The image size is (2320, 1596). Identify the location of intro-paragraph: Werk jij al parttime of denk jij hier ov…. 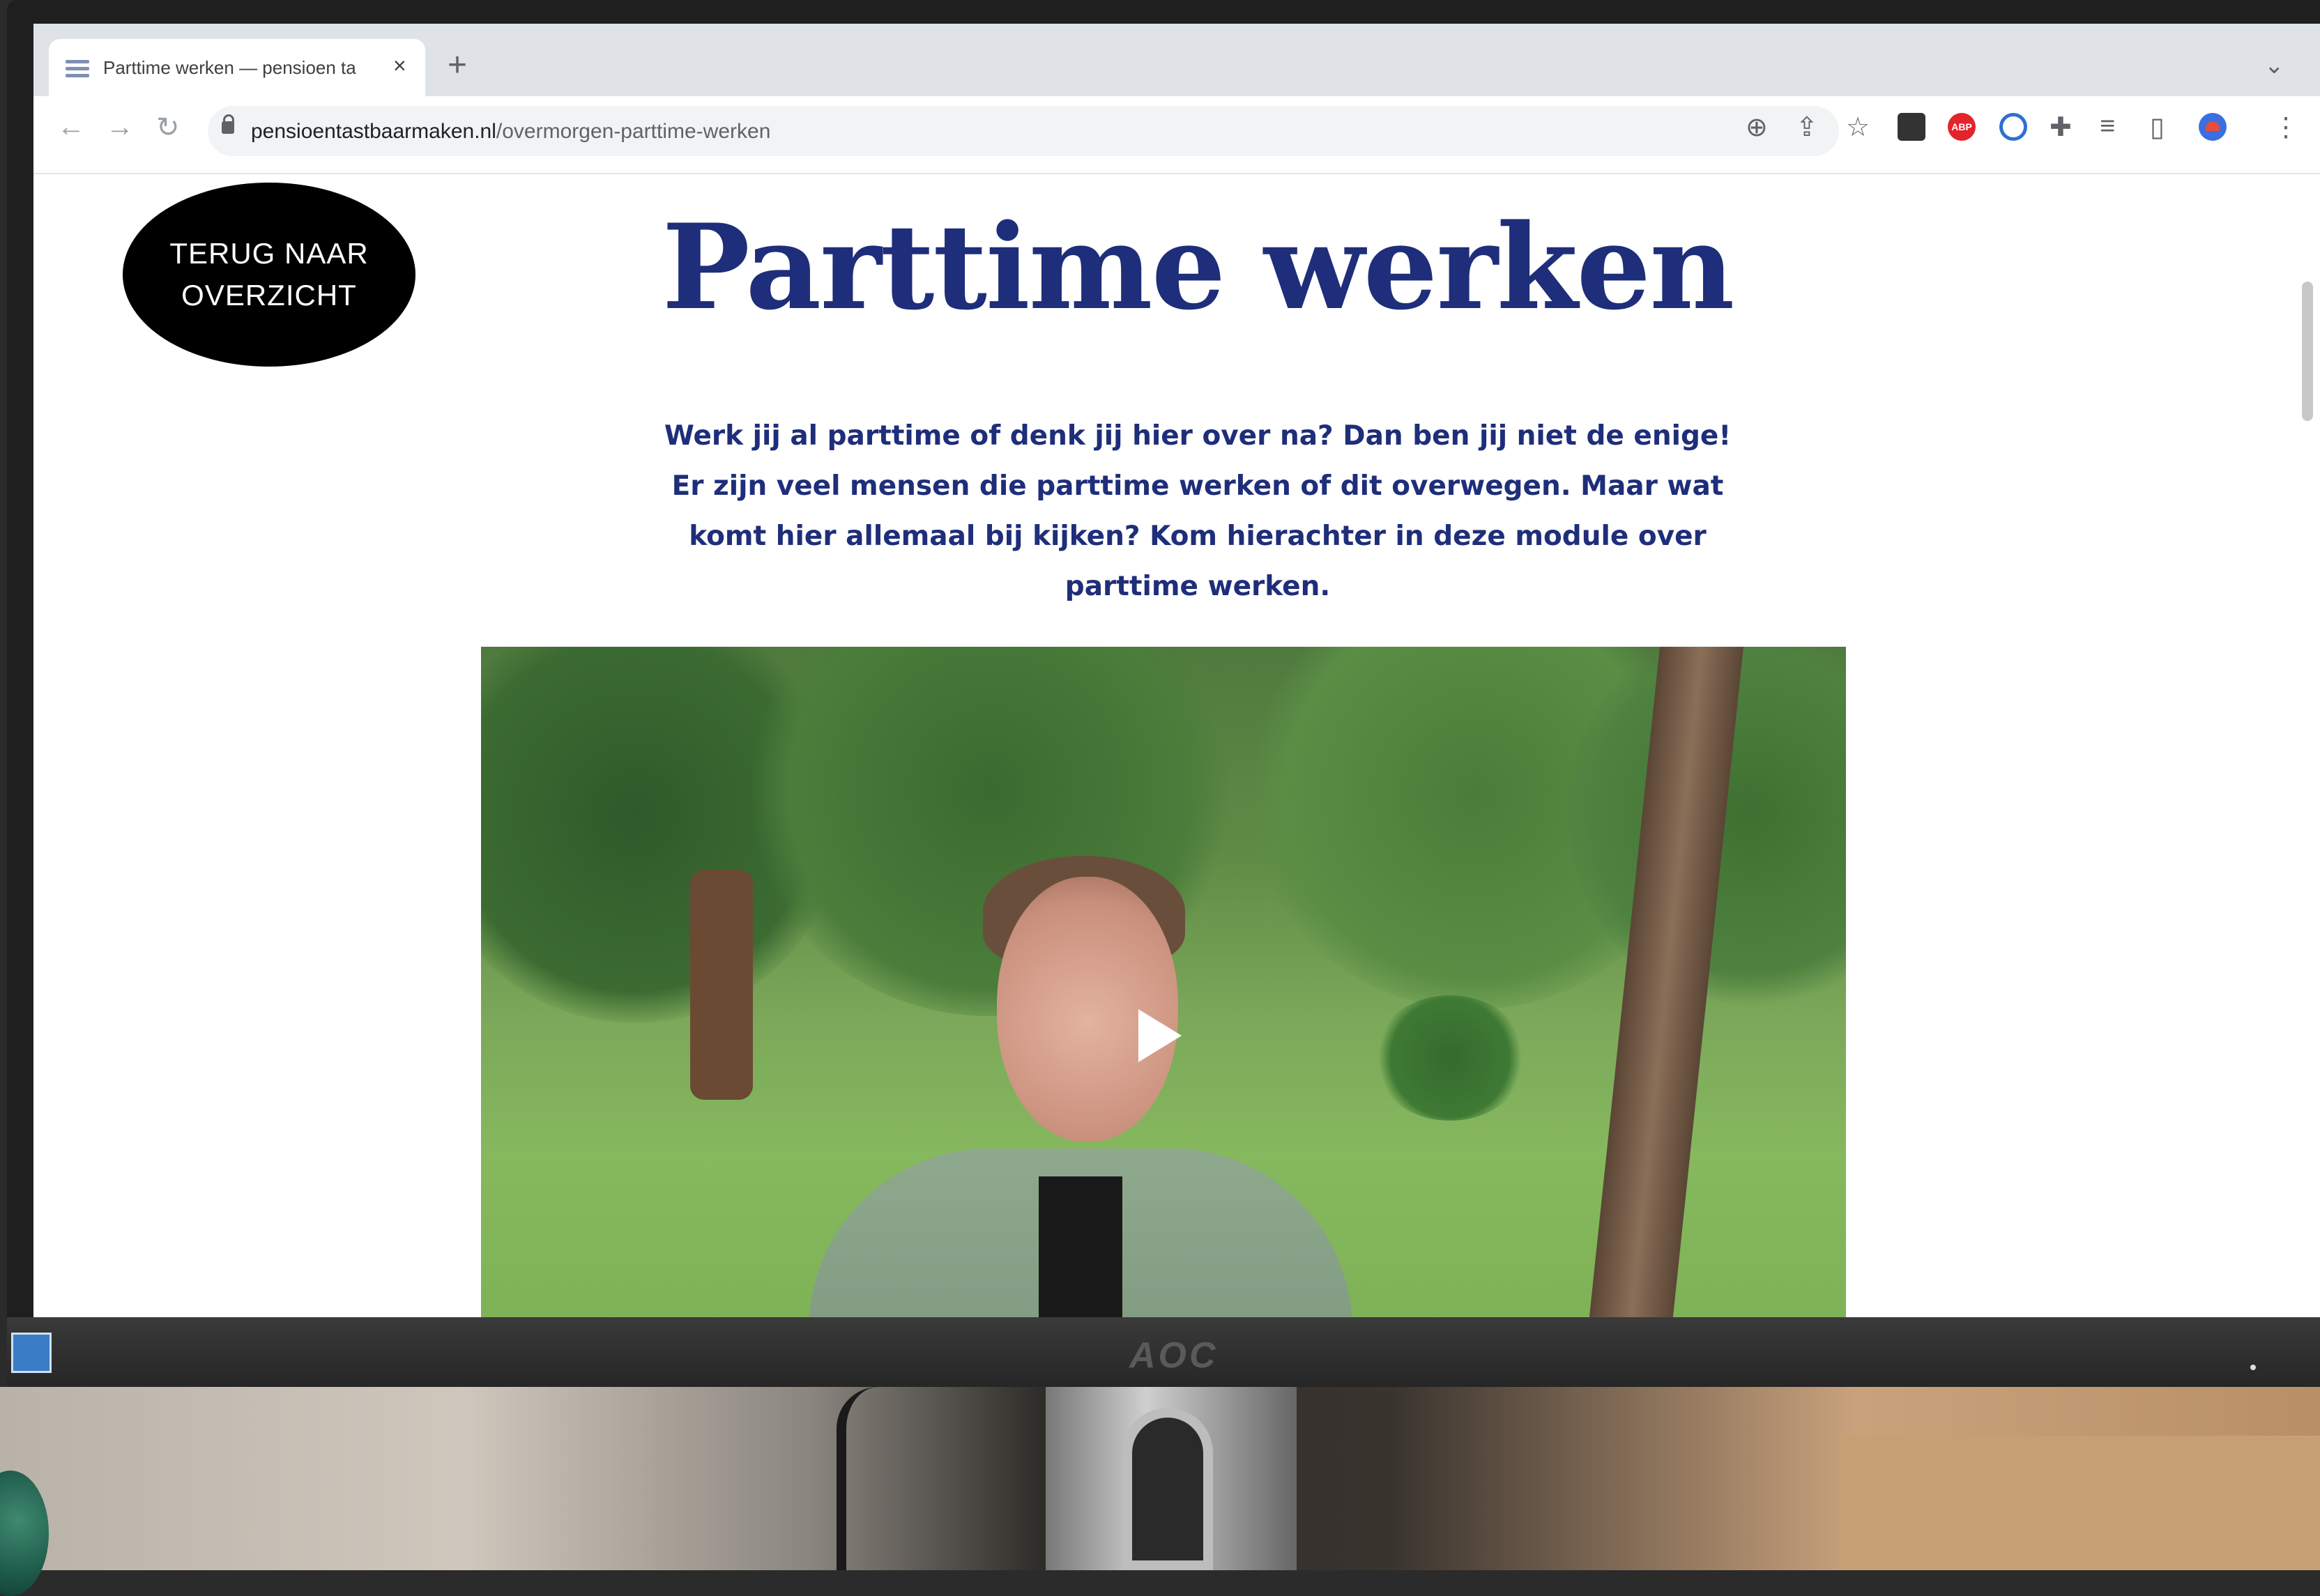
(1198, 511).